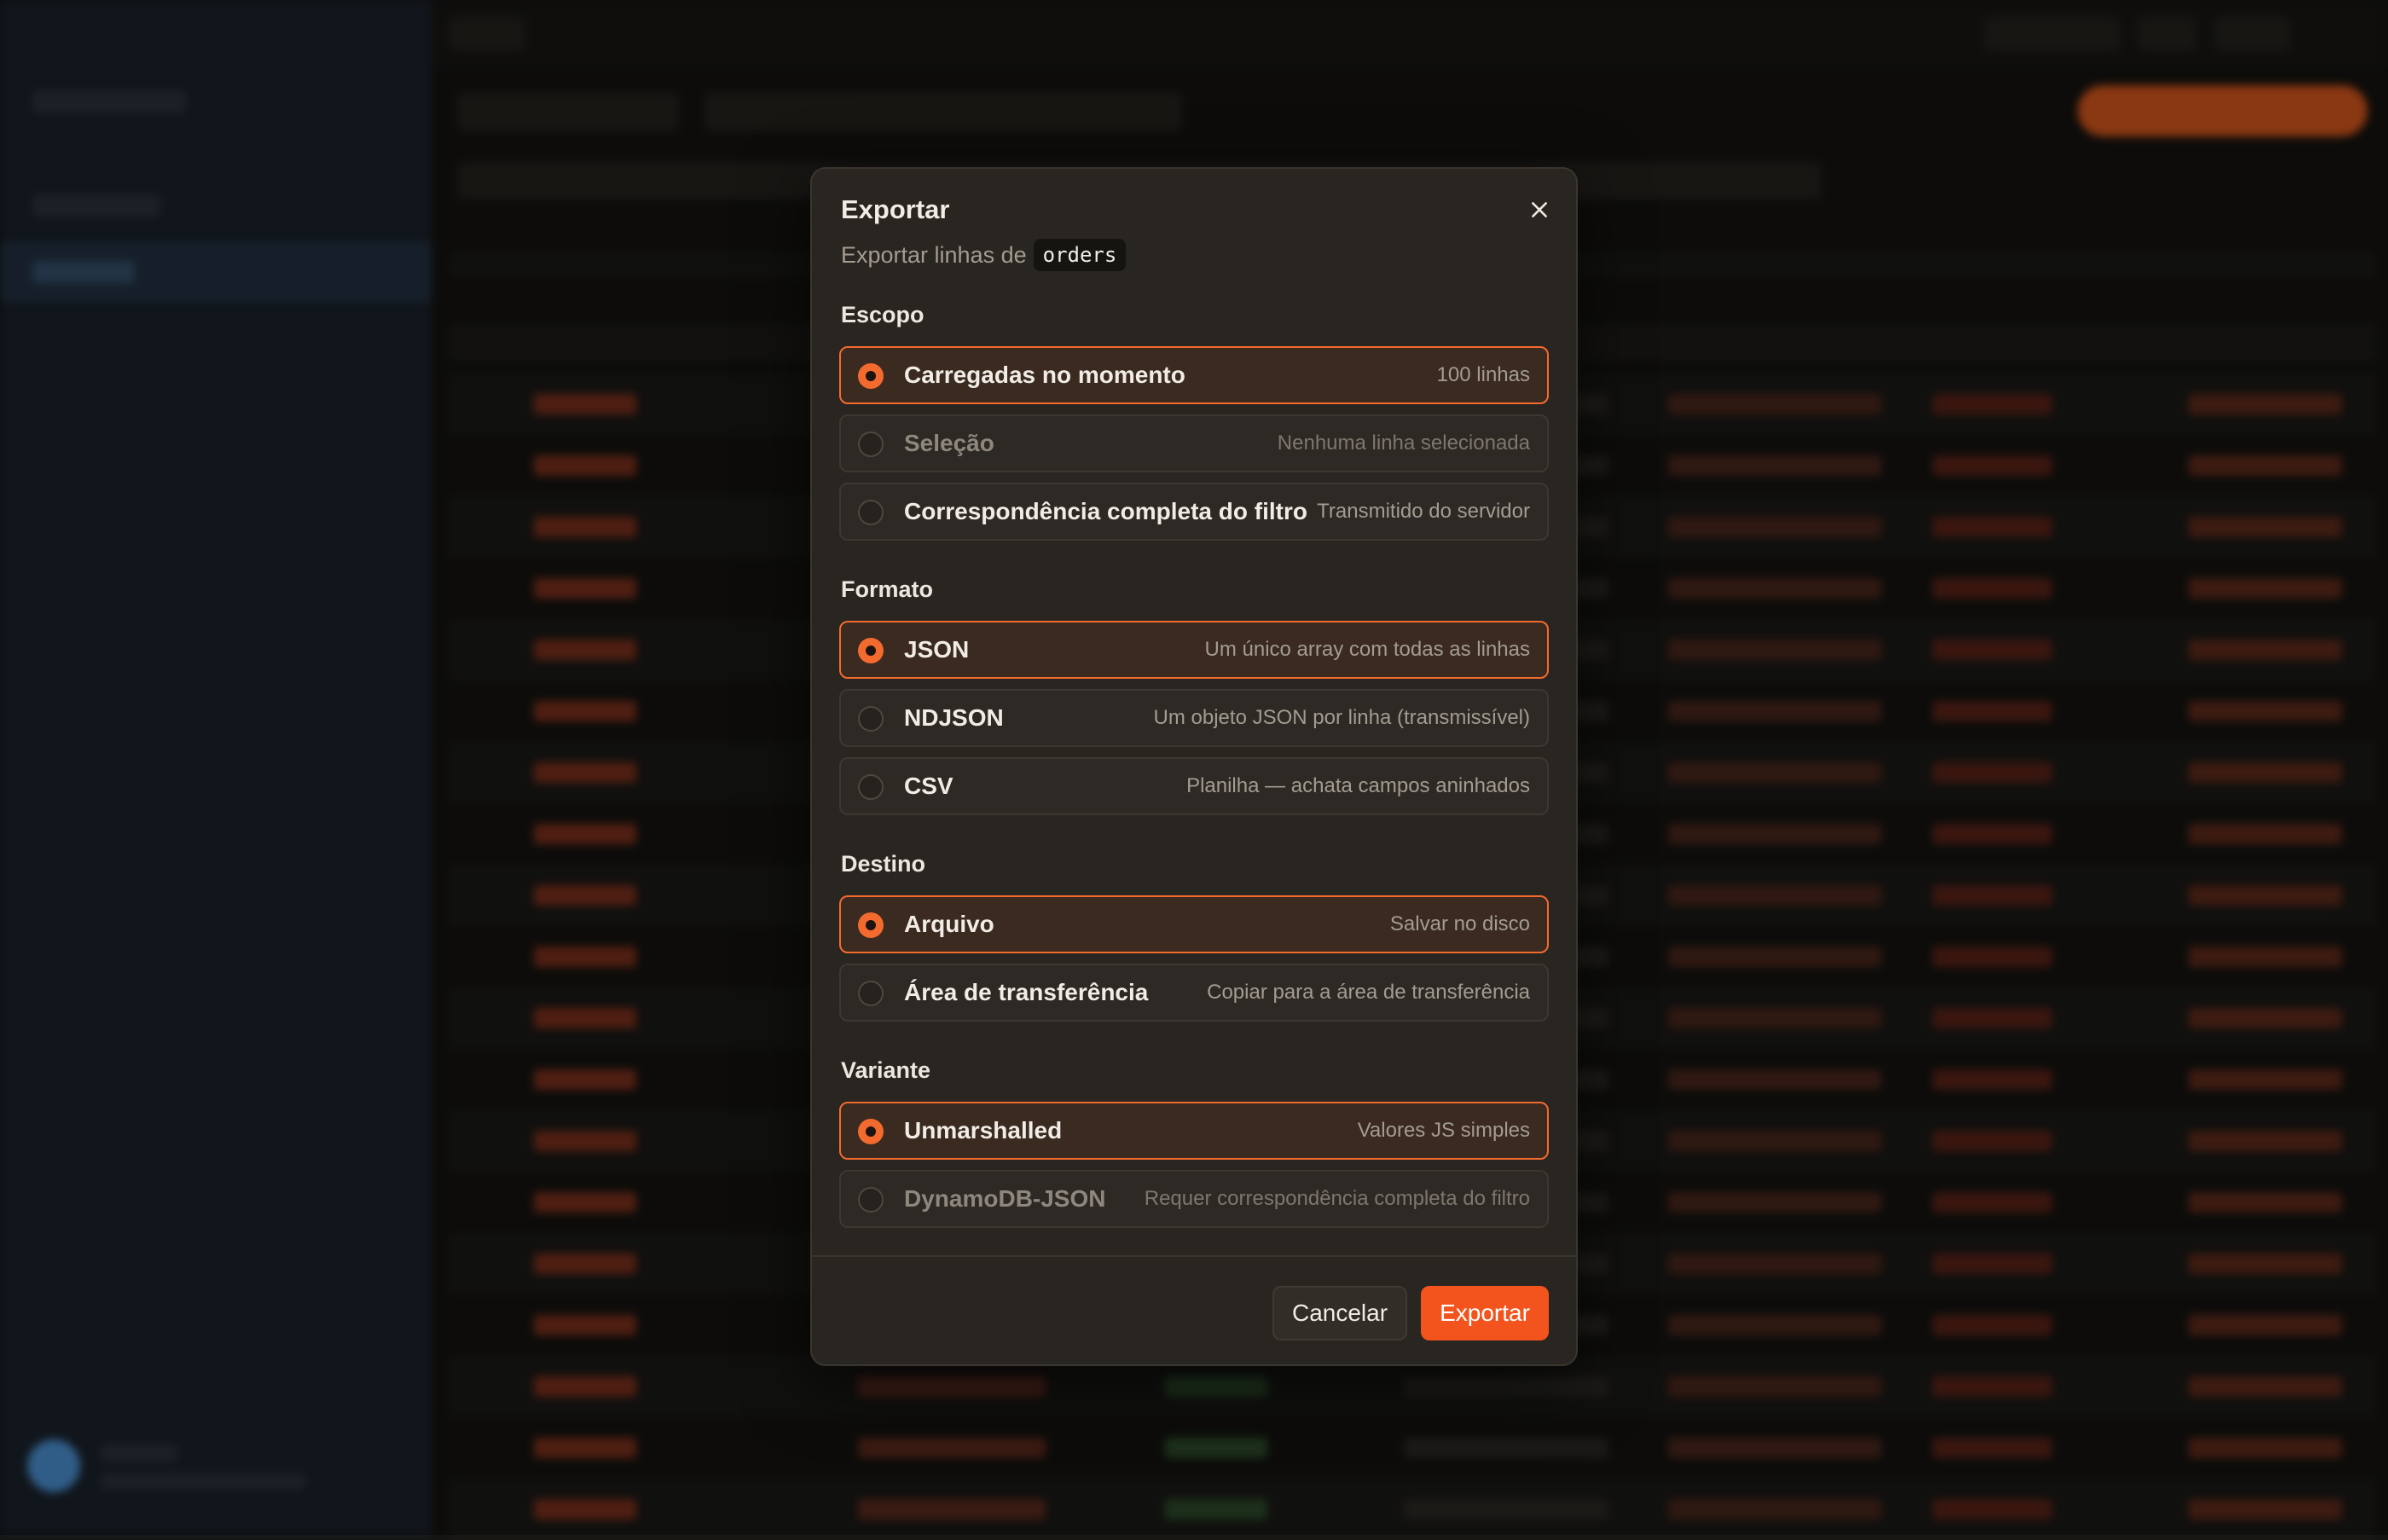 The image size is (2388, 1540). What do you see at coordinates (1194, 1131) in the screenshot?
I see `option-variant-unmarshalled: Unmarshalled Valores JS simples` at bounding box center [1194, 1131].